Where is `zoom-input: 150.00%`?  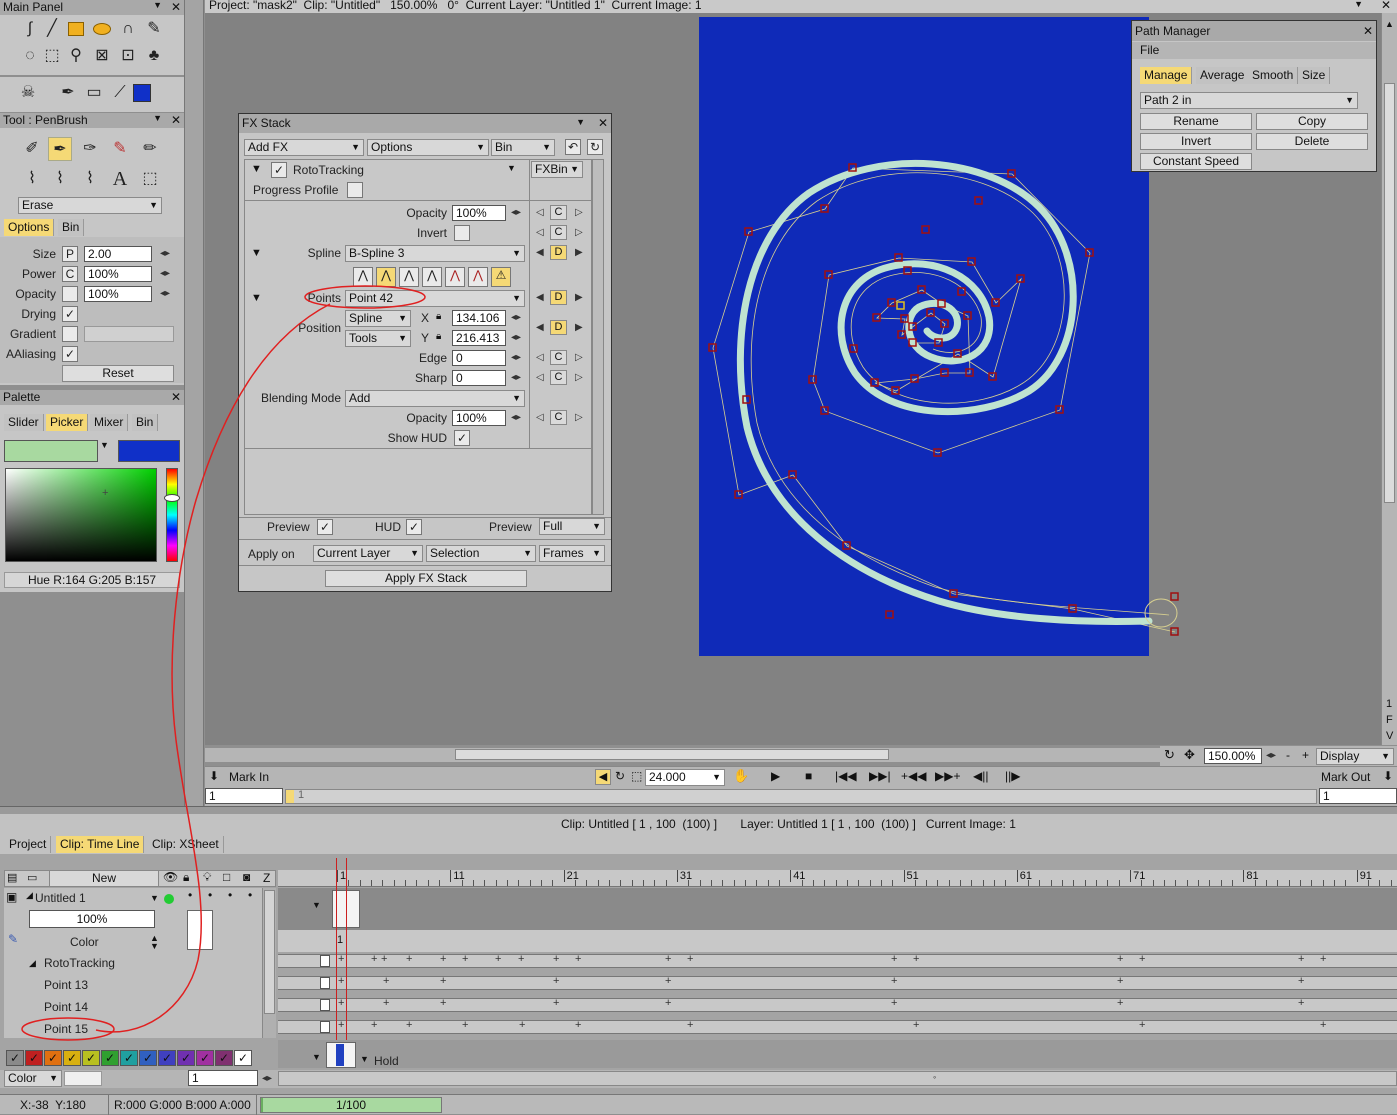 zoom-input: 150.00% is located at coordinates (1233, 756).